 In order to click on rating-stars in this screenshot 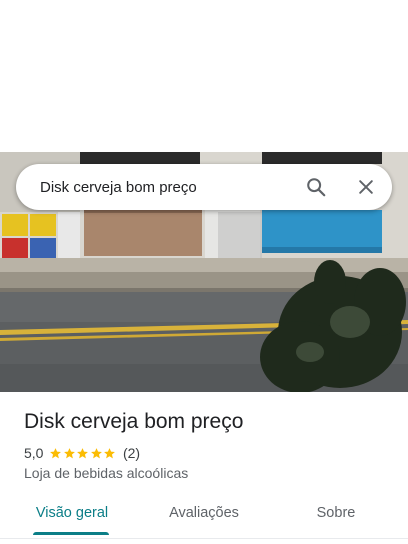, I will do `click(83, 453)`.